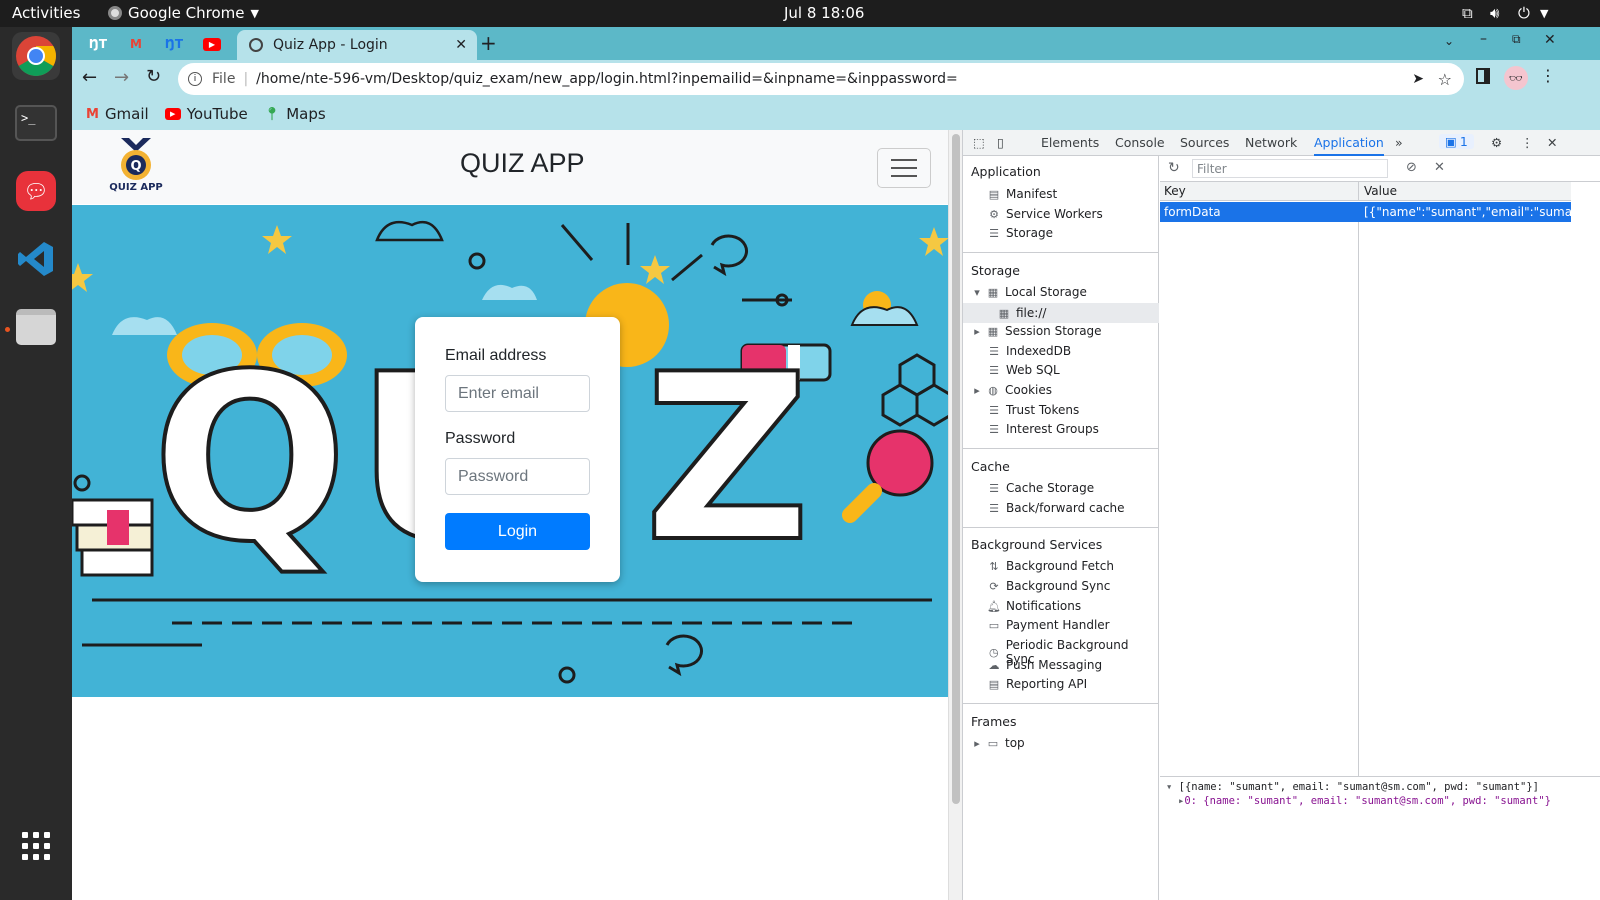 The width and height of the screenshot is (1600, 900). I want to click on tab-console: Console, so click(1140, 142).